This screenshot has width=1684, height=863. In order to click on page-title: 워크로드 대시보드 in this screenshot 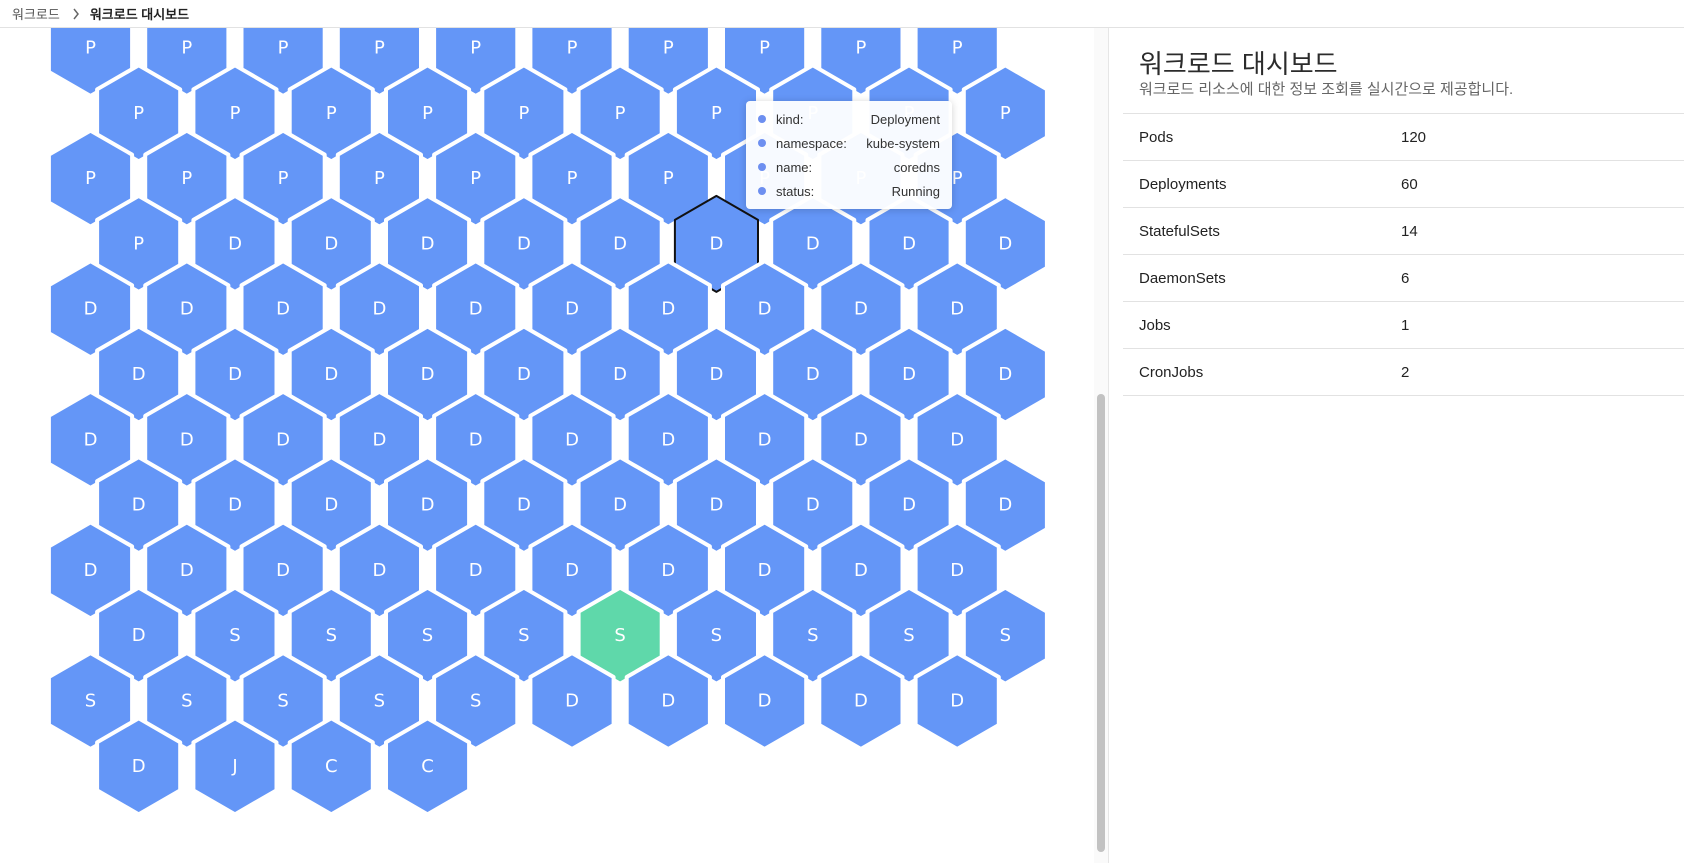, I will do `click(1238, 64)`.